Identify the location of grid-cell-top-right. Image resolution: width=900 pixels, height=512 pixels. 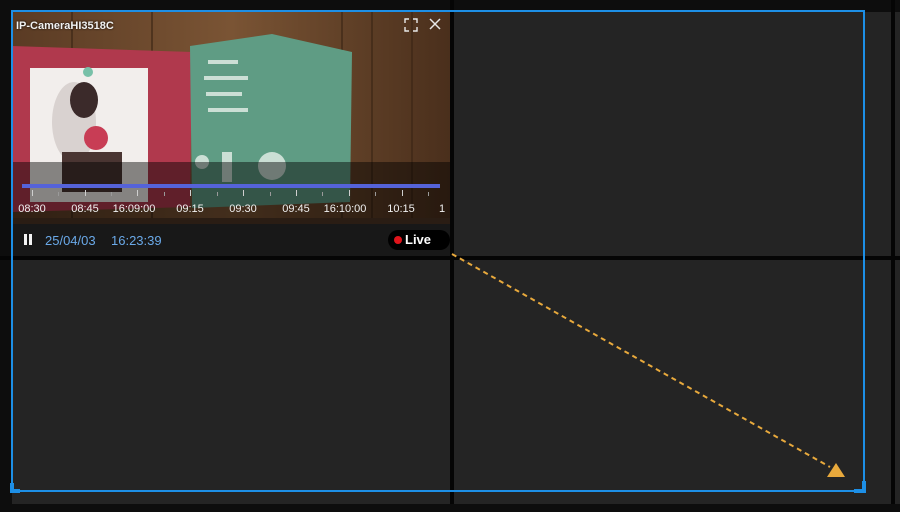
(897, 134).